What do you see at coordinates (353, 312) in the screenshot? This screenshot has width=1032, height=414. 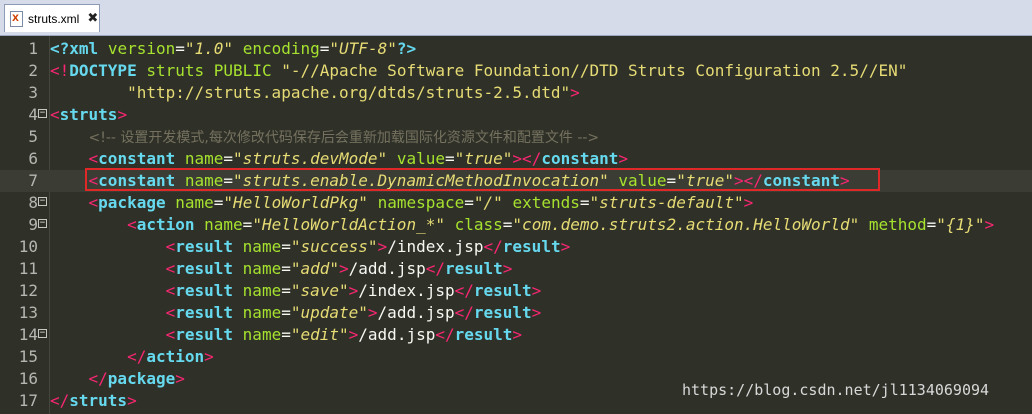 I see `code-text: <result name="update">/add.jsp</result>` at bounding box center [353, 312].